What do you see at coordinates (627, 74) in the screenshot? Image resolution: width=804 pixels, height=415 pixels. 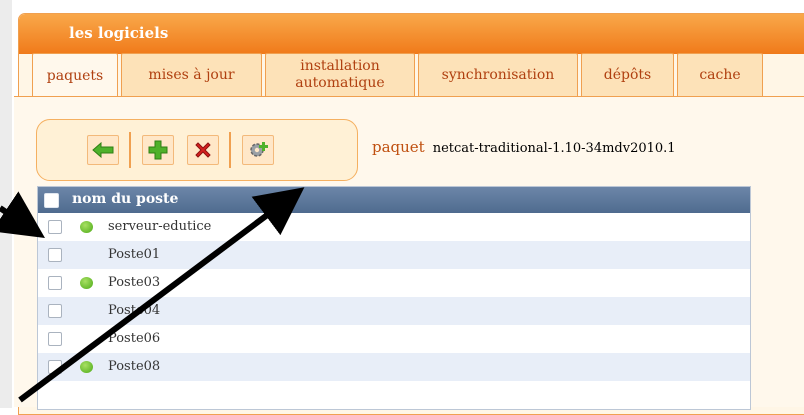 I see `tab-depots: dépôts` at bounding box center [627, 74].